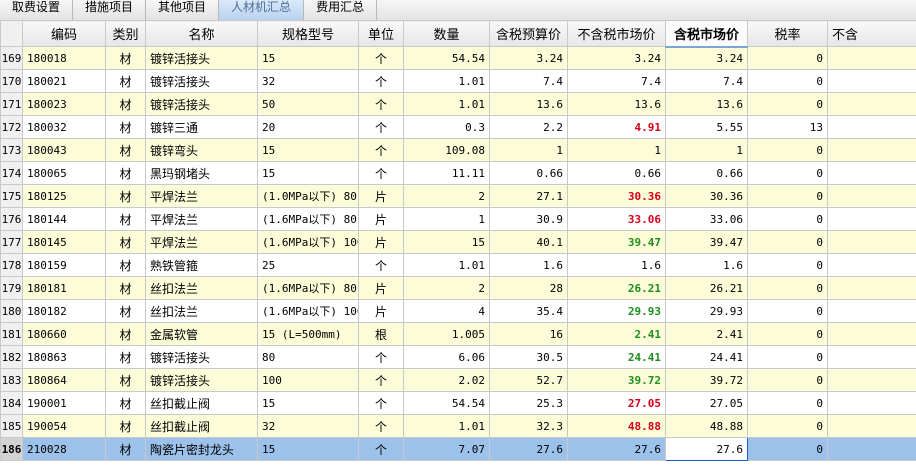  What do you see at coordinates (528, 58) in the screenshot?
I see `cell-budget-price: 3.24` at bounding box center [528, 58].